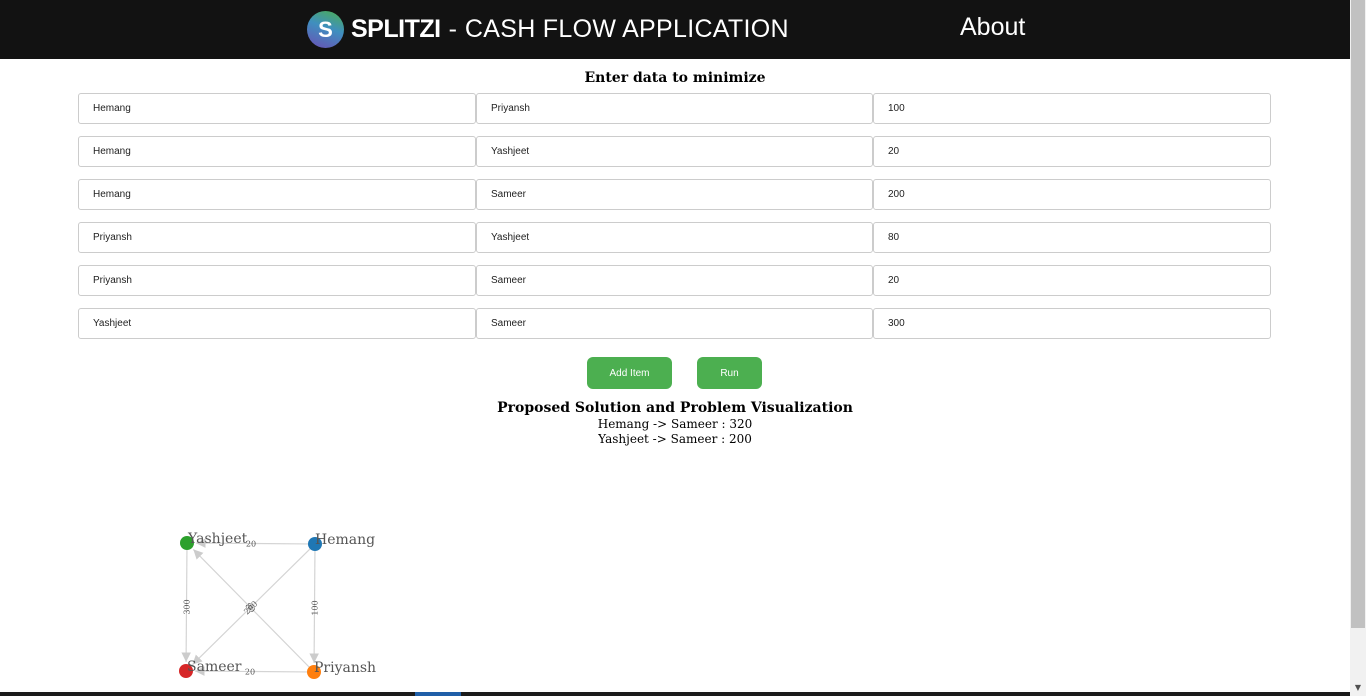 The image size is (1366, 696). I want to click on graph-node-label: Yashjeet, so click(217, 539).